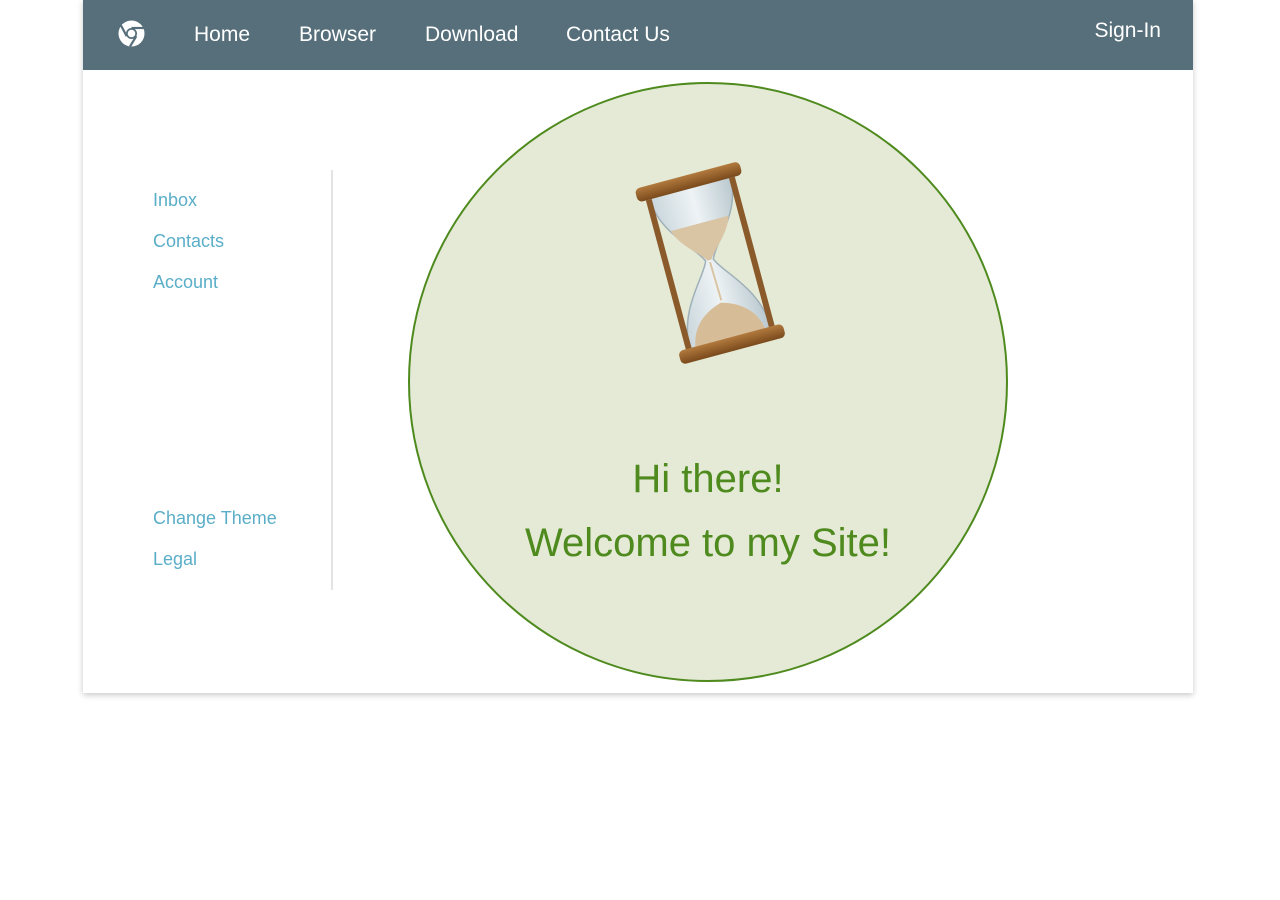 This screenshot has width=1280, height=900. Describe the element at coordinates (708, 543) in the screenshot. I see `hero-welcome: Welcome to my Site!` at that location.